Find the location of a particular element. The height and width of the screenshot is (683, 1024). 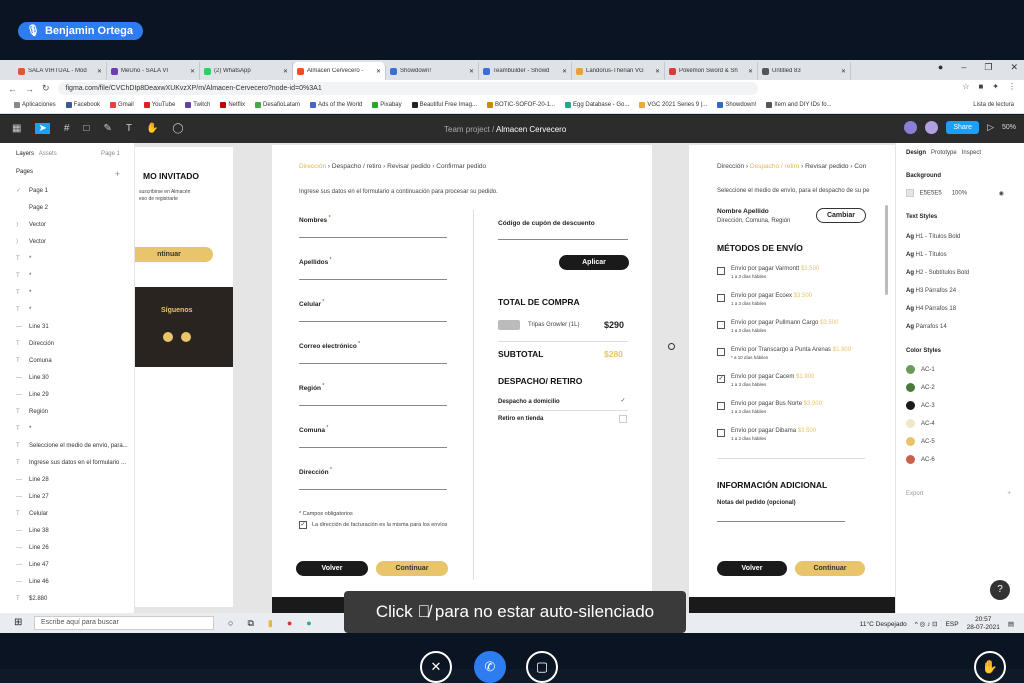

breadcrumb-step-2: Despacho / retiro is located at coordinates (775, 166).